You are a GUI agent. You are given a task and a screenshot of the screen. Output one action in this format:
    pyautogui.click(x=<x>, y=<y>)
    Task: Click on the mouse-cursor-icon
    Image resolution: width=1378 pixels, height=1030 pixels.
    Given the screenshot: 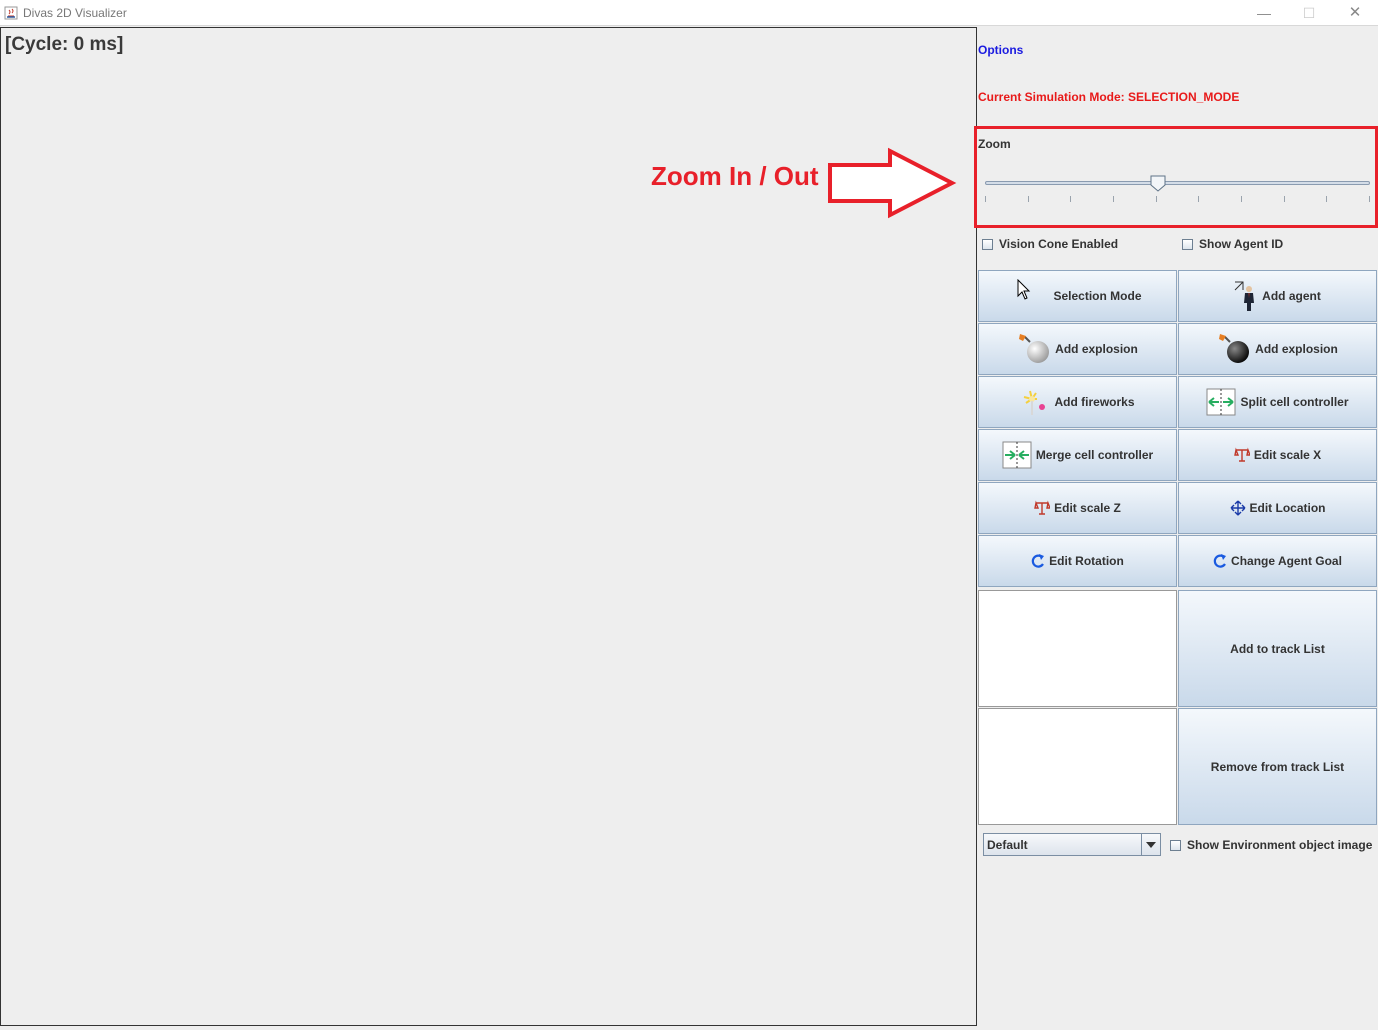 What is the action you would take?
    pyautogui.click(x=1024, y=289)
    